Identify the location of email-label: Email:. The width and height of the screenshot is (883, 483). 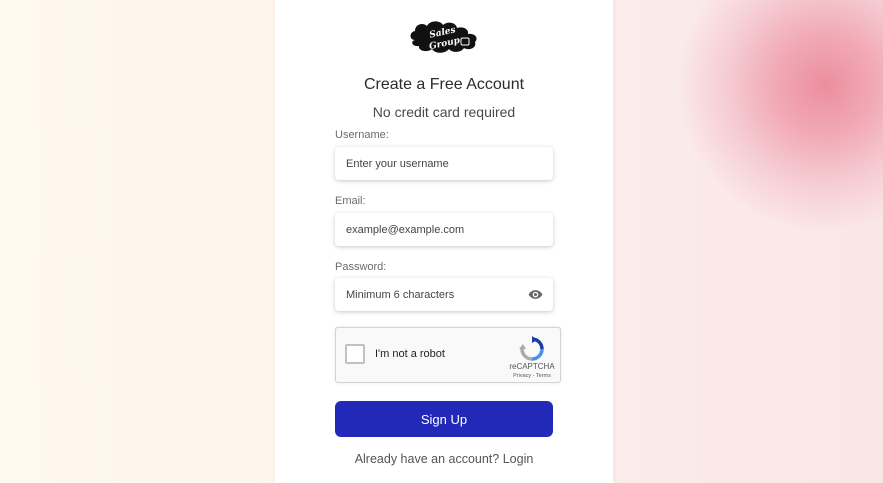
(350, 201).